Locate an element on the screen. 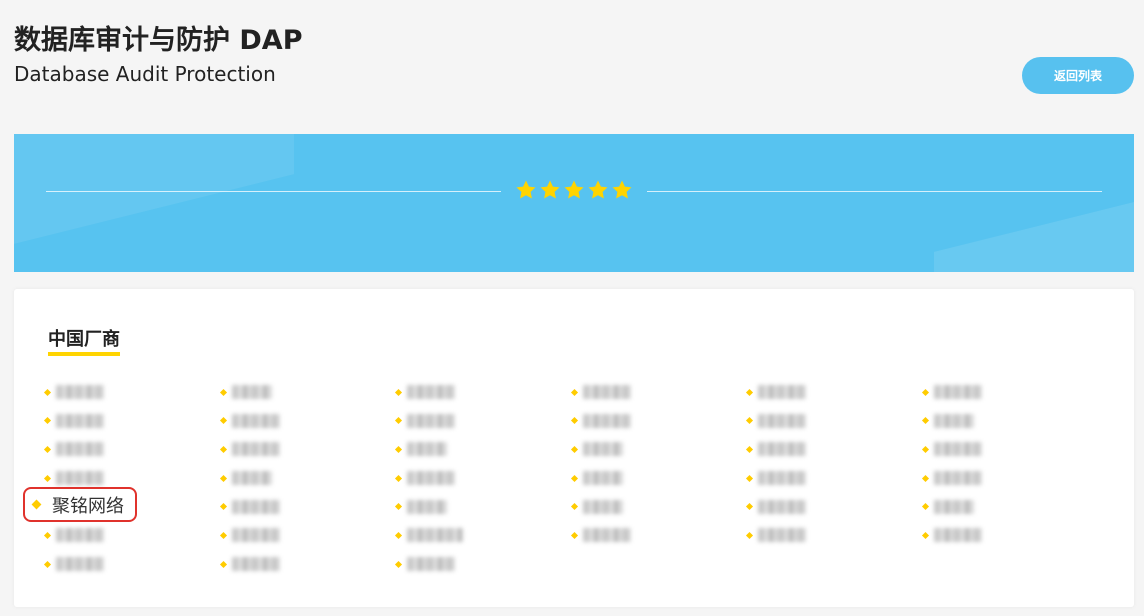  back-to-list-button: 返回列表 is located at coordinates (1078, 75).